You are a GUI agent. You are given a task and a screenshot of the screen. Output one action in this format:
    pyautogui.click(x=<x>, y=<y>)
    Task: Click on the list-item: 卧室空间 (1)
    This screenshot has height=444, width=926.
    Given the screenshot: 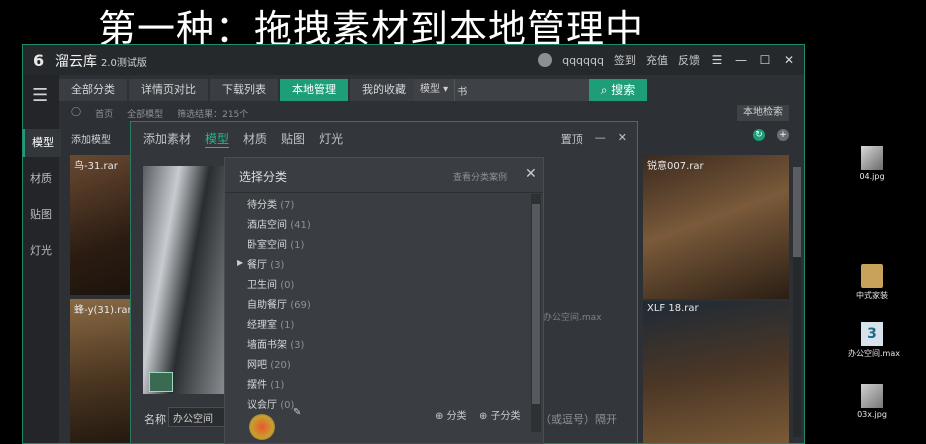 What is the action you would take?
    pyautogui.click(x=275, y=243)
    